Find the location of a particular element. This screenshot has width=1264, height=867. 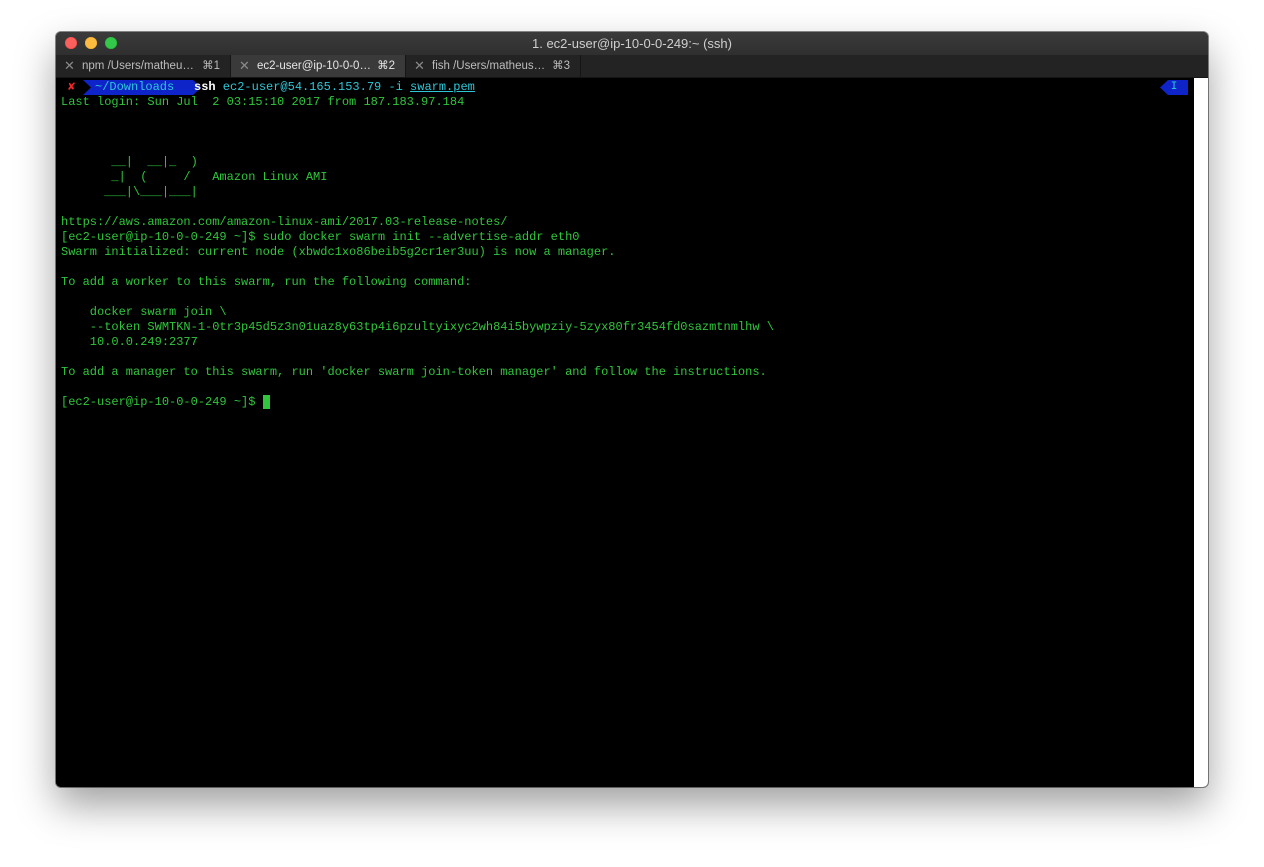

tab-shortcut: ⌘3 is located at coordinates (561, 66).